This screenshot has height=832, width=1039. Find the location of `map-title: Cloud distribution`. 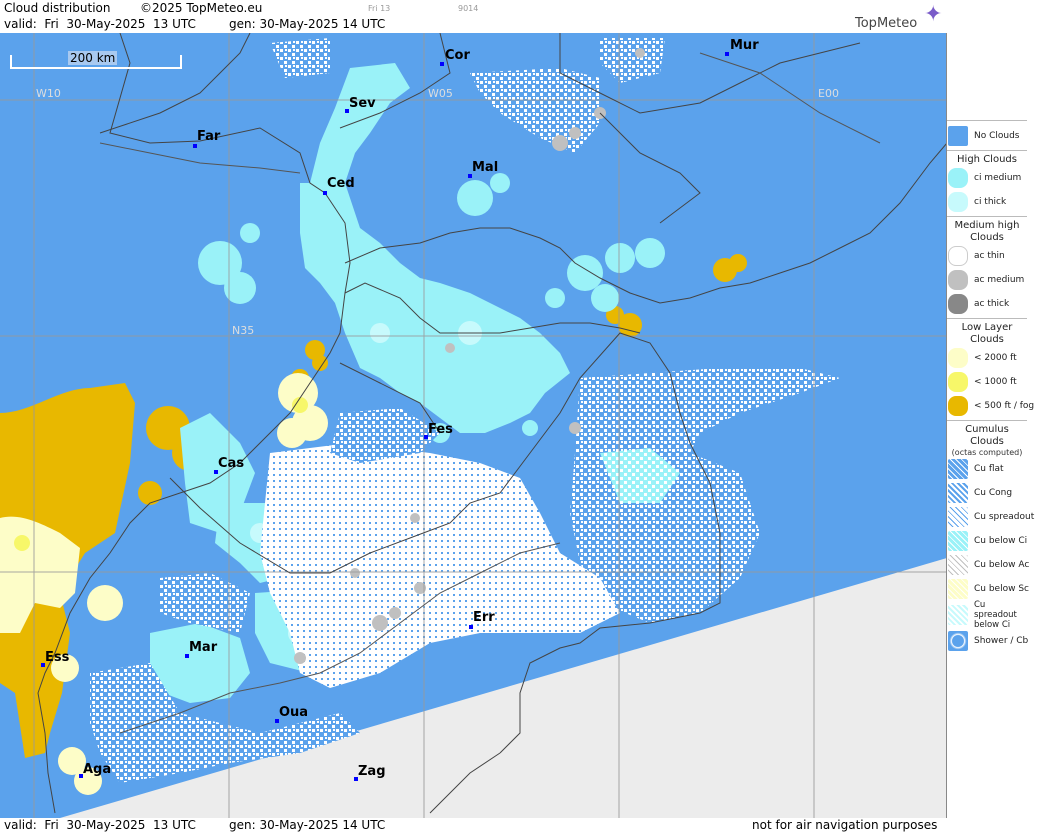

map-title: Cloud distribution is located at coordinates (57, 8).